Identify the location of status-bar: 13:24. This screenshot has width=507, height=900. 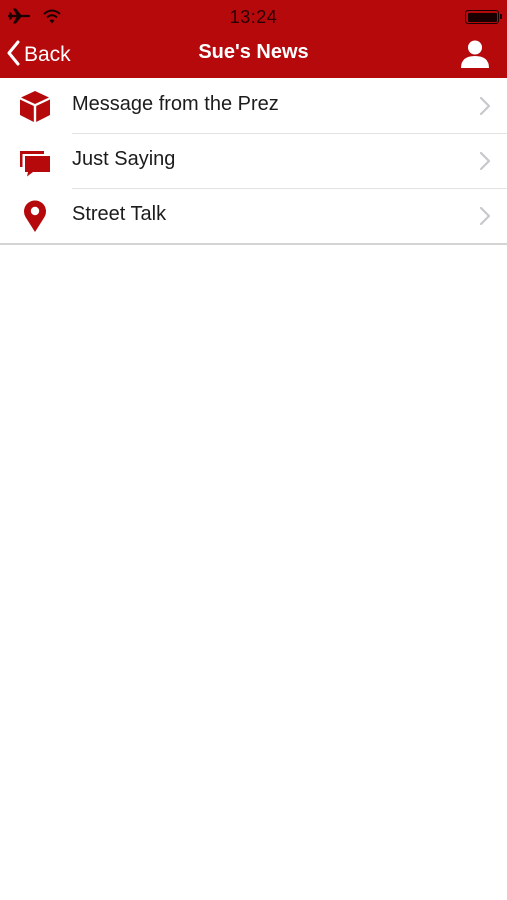
(253, 17).